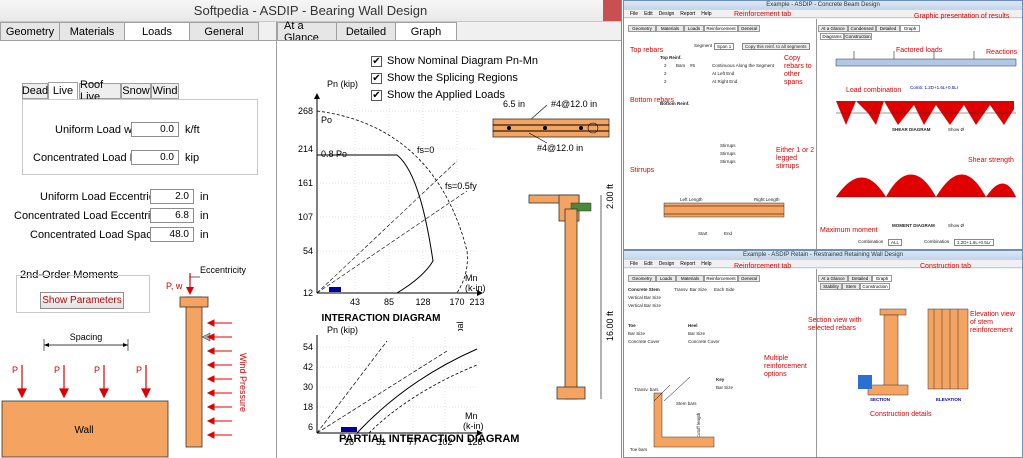  What do you see at coordinates (243, 382) in the screenshot?
I see `wind-pressure-label: Wind Pressure` at bounding box center [243, 382].